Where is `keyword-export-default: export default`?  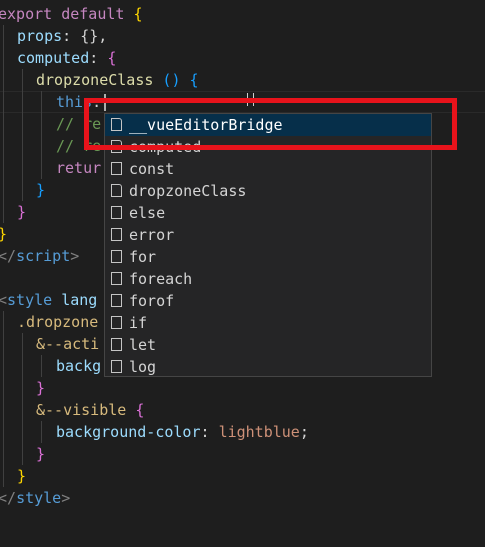
keyword-export-default: export default is located at coordinates (62, 14).